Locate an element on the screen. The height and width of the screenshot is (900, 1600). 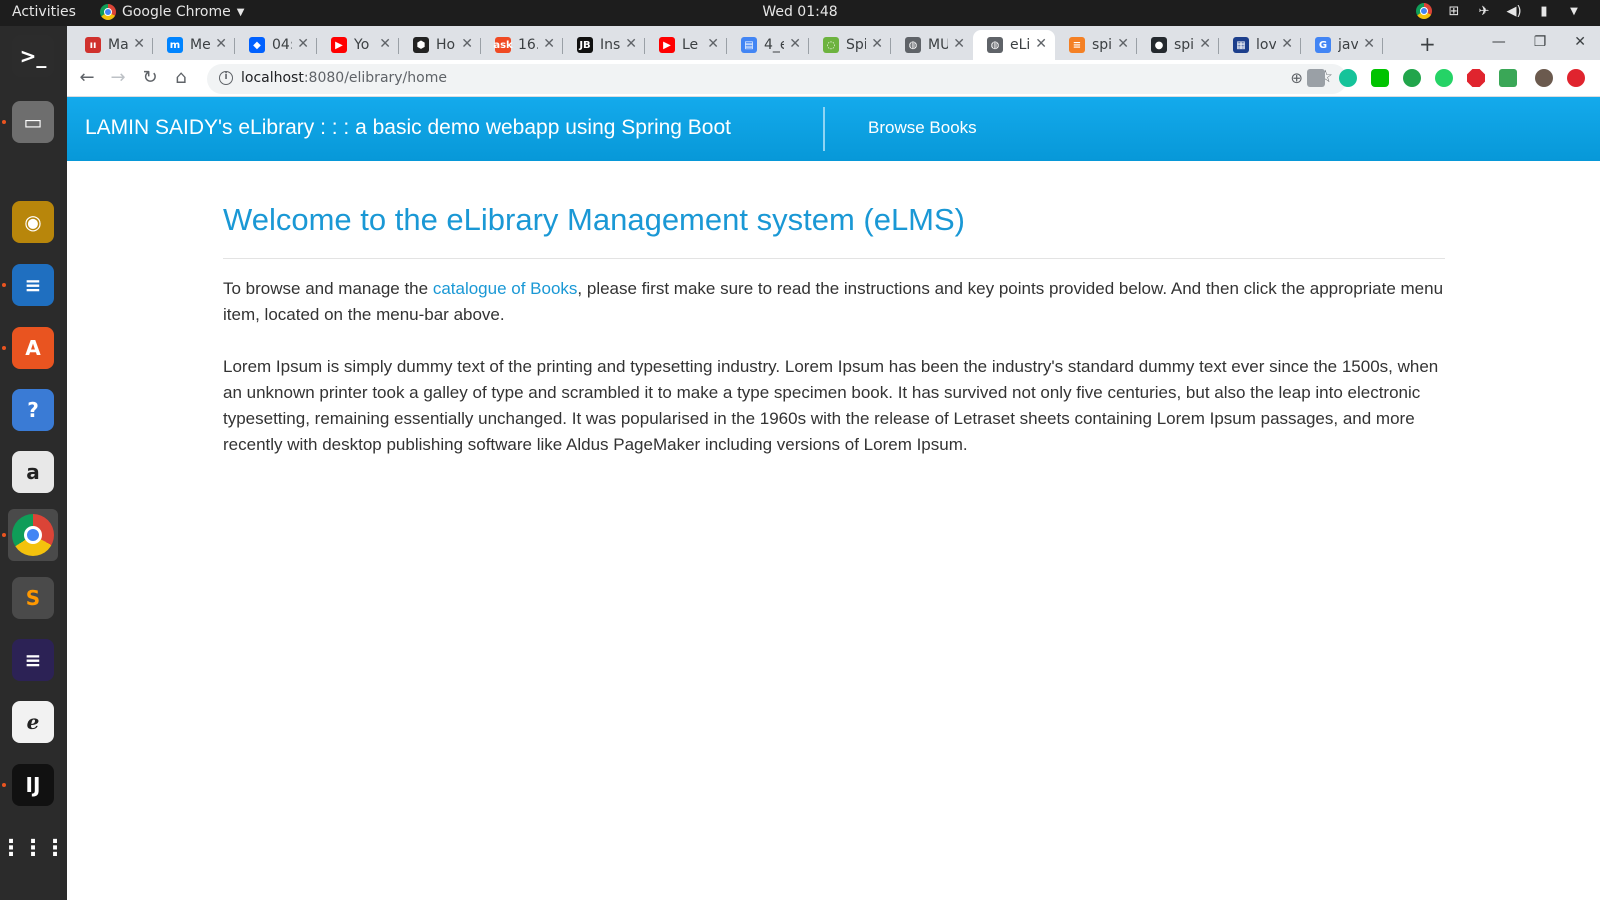
tab-title: spi is located at coordinates (1102, 45).